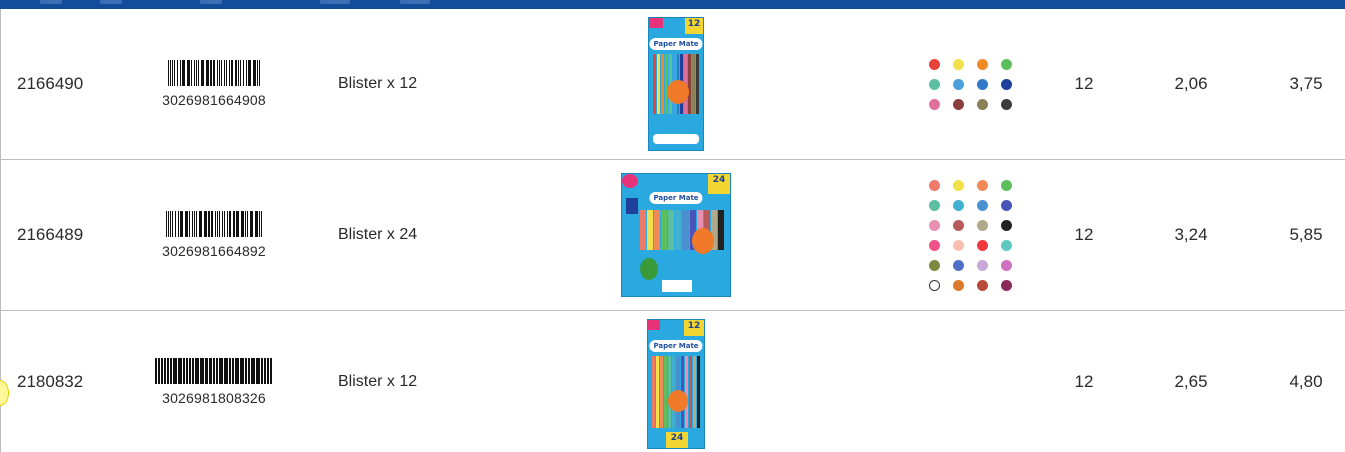  What do you see at coordinates (677, 286) in the screenshot?
I see `pack-label-icon` at bounding box center [677, 286].